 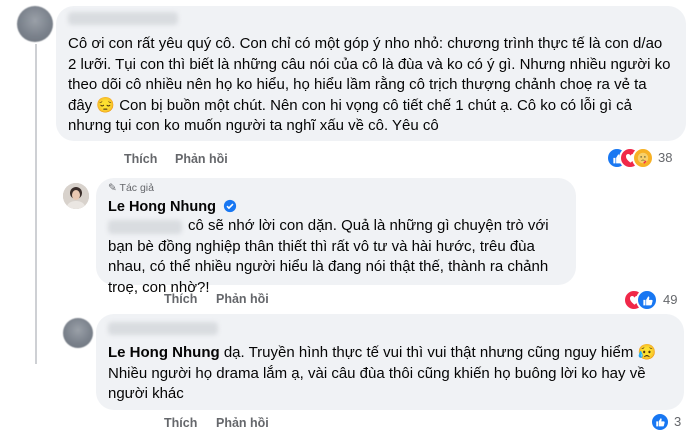 I want to click on reaction-summary: 49, so click(x=655, y=300).